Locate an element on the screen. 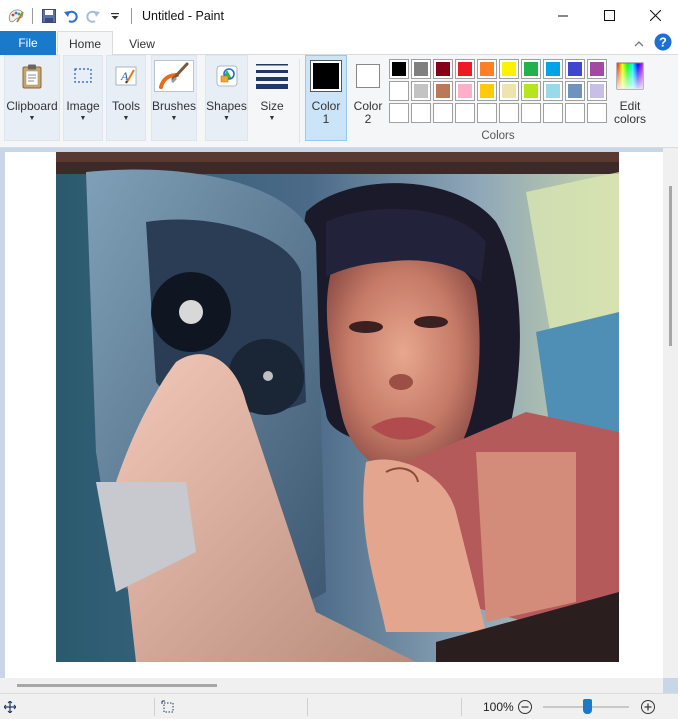 The image size is (678, 719). shapes-icon is located at coordinates (227, 76).